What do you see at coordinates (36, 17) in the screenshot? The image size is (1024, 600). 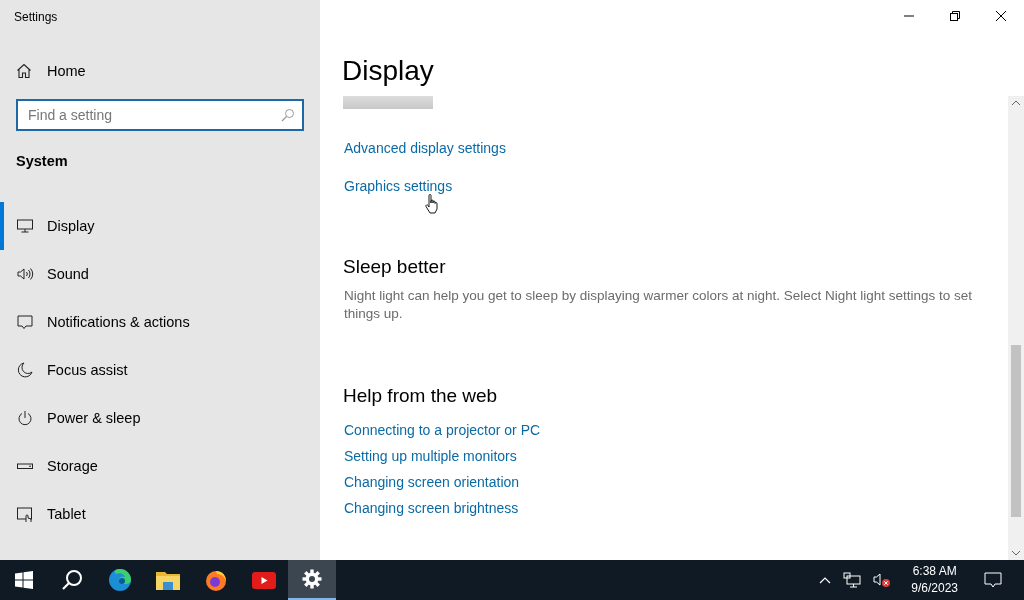 I see `window-title: Settings` at bounding box center [36, 17].